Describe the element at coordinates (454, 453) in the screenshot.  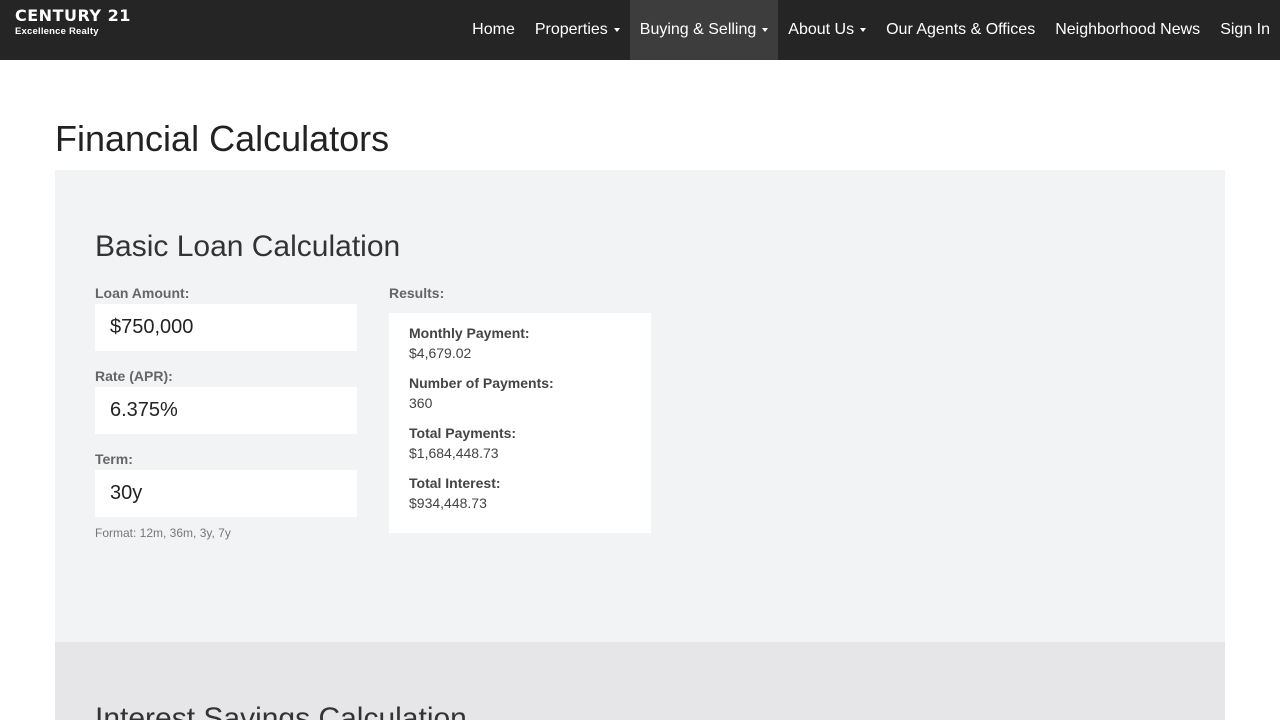
I see `result-value: $1,684,448.73` at that location.